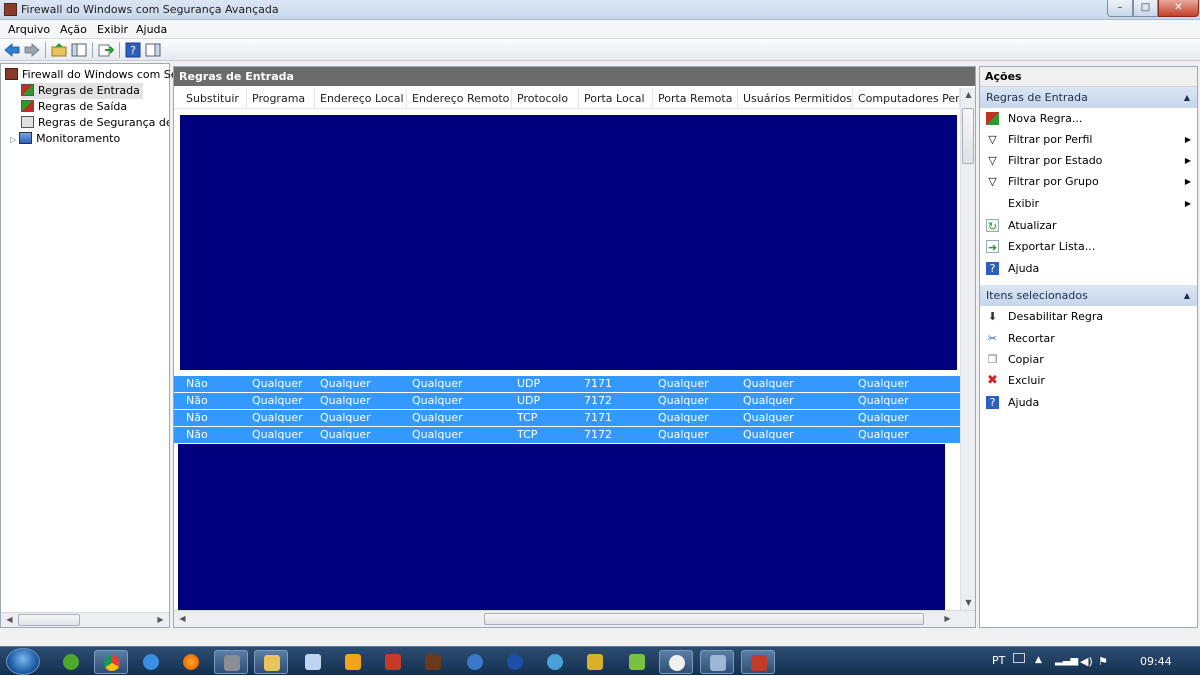  Describe the element at coordinates (1088, 338) in the screenshot. I see `action-recortar: ✂ Recortar` at that location.